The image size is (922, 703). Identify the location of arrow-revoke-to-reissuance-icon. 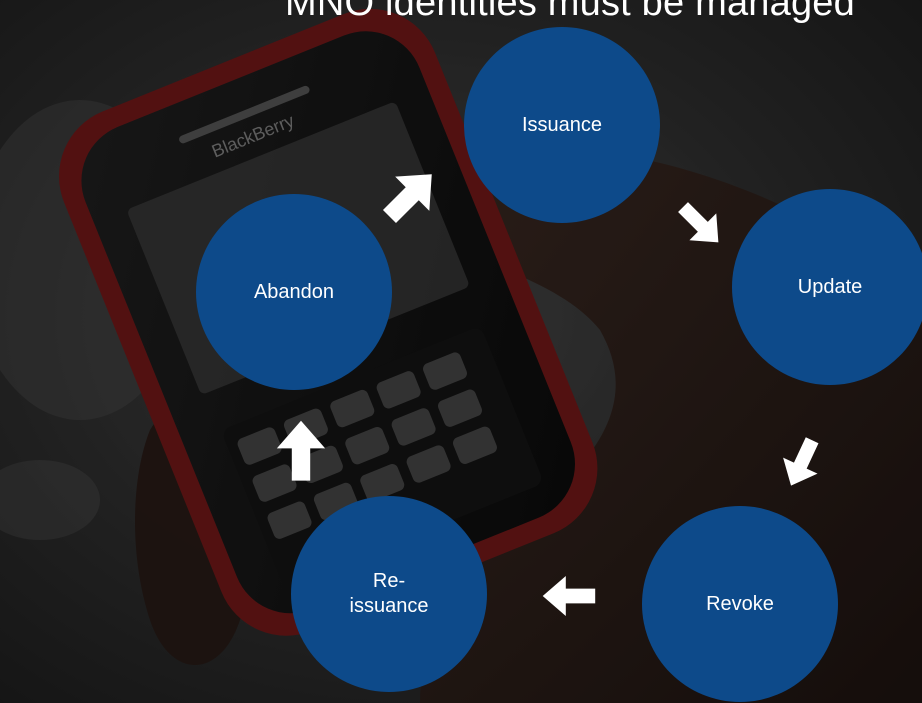
(569, 596).